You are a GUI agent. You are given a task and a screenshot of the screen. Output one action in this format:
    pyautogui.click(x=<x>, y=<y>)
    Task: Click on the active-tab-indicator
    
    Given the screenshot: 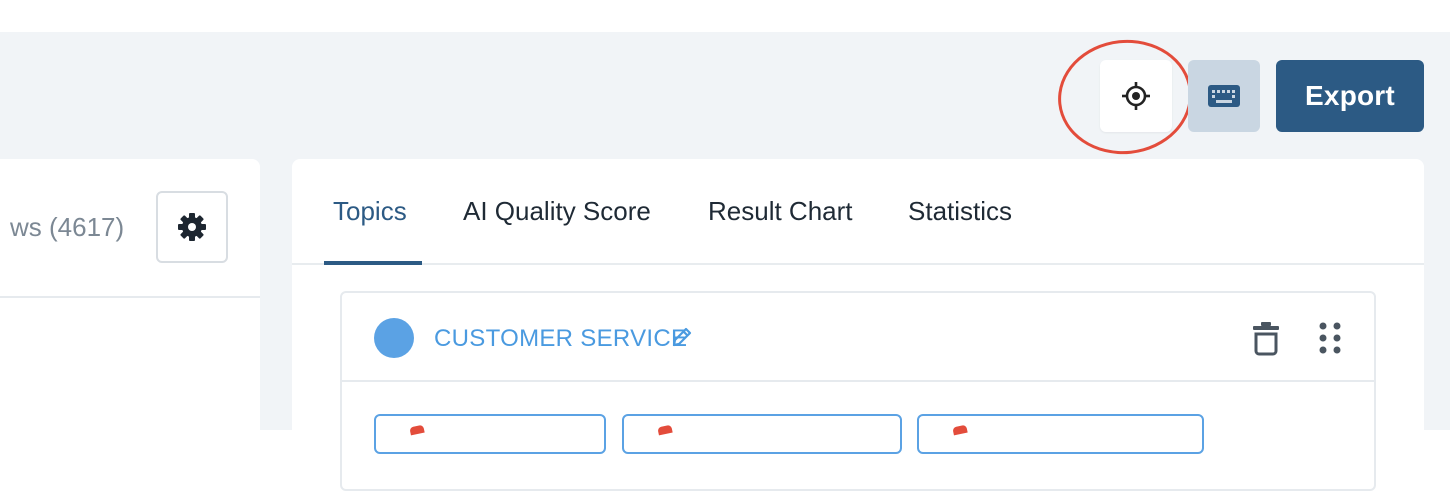 What is the action you would take?
    pyautogui.click(x=373, y=263)
    